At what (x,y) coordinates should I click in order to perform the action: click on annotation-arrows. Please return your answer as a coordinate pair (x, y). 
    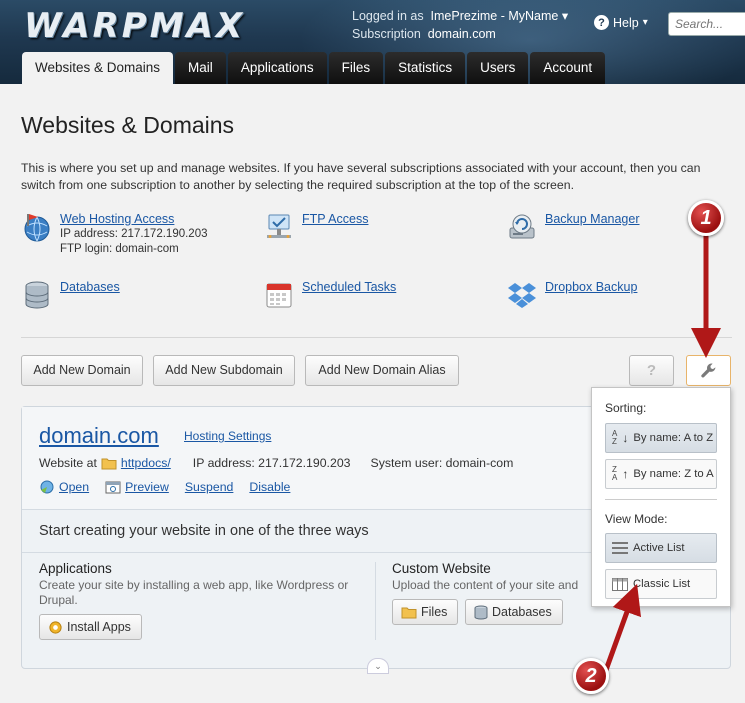
    Looking at the image, I should click on (662, 451).